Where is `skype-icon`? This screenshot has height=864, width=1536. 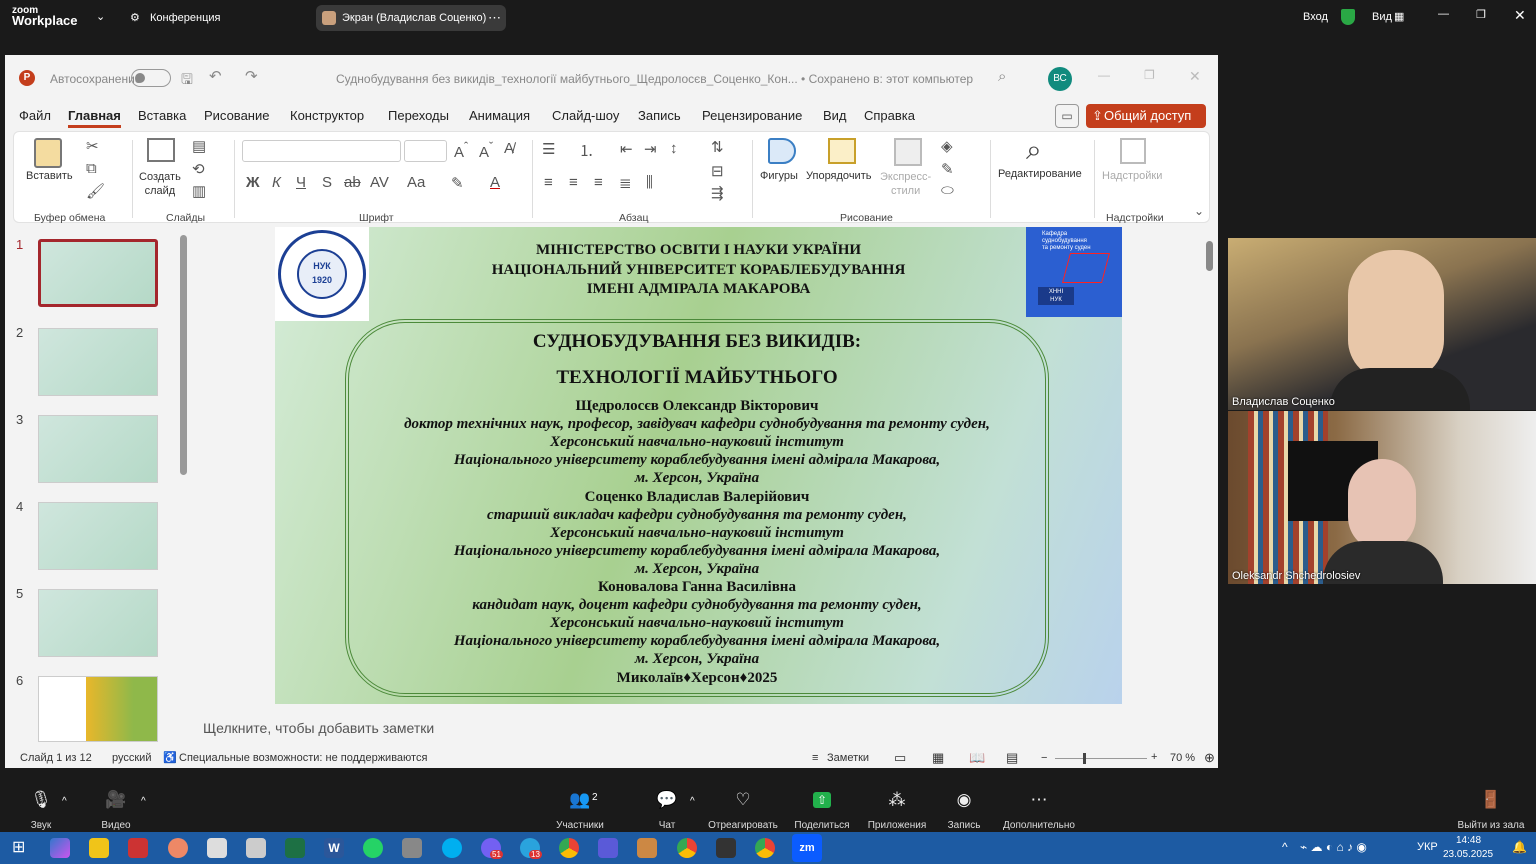 skype-icon is located at coordinates (452, 848).